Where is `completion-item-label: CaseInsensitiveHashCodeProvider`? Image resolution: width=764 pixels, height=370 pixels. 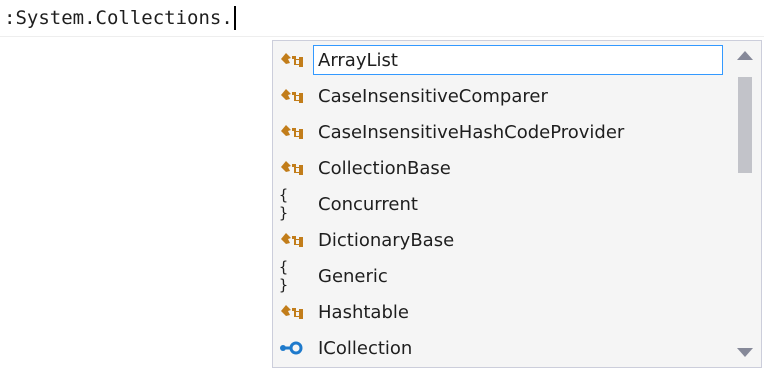
completion-item-label: CaseInsensitiveHashCodeProvider is located at coordinates (471, 132).